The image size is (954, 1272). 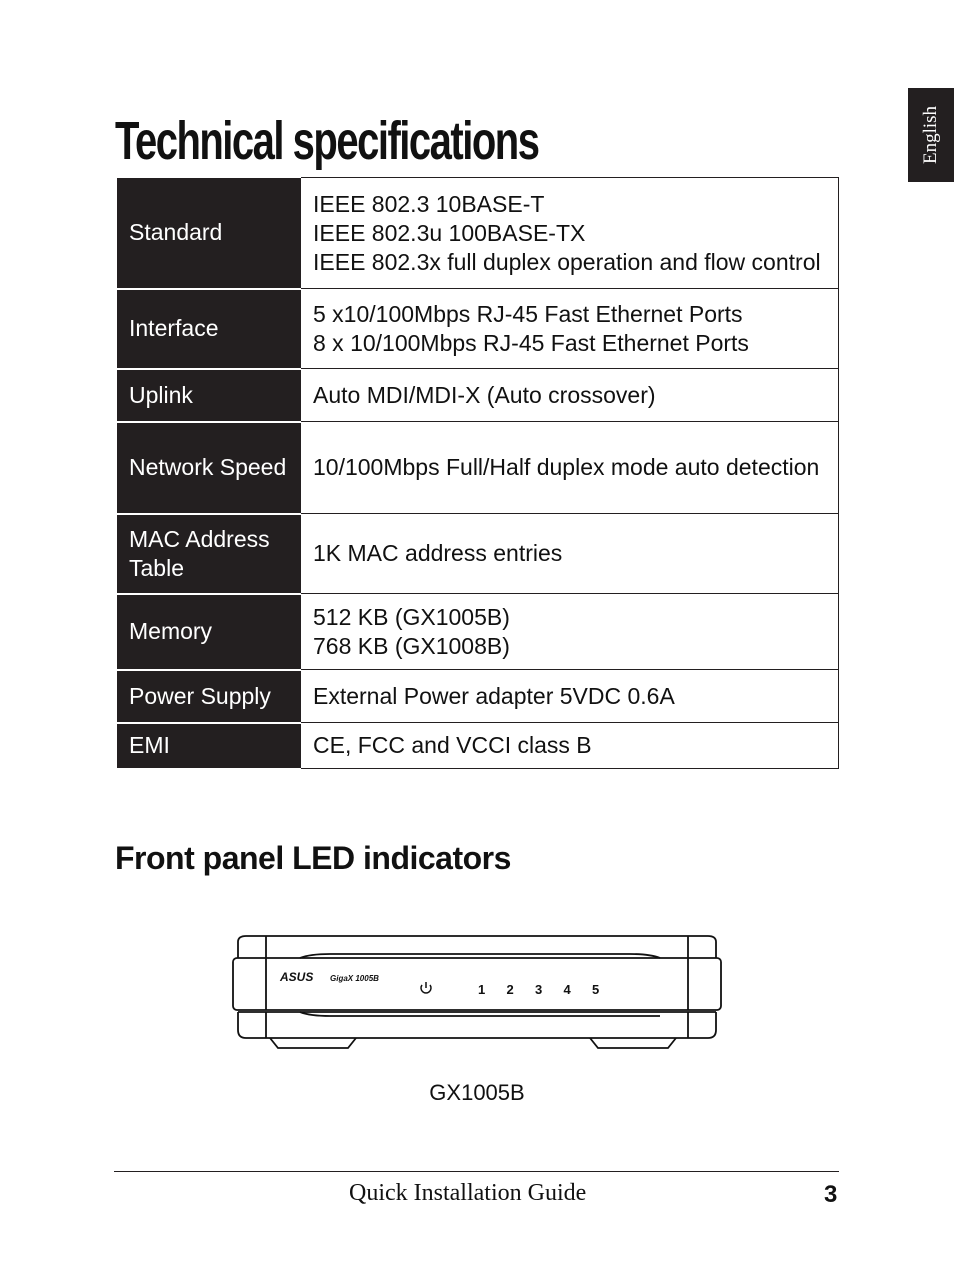 I want to click on spec-row: EMI CE, FCC and VCCI class B, so click(x=478, y=746).